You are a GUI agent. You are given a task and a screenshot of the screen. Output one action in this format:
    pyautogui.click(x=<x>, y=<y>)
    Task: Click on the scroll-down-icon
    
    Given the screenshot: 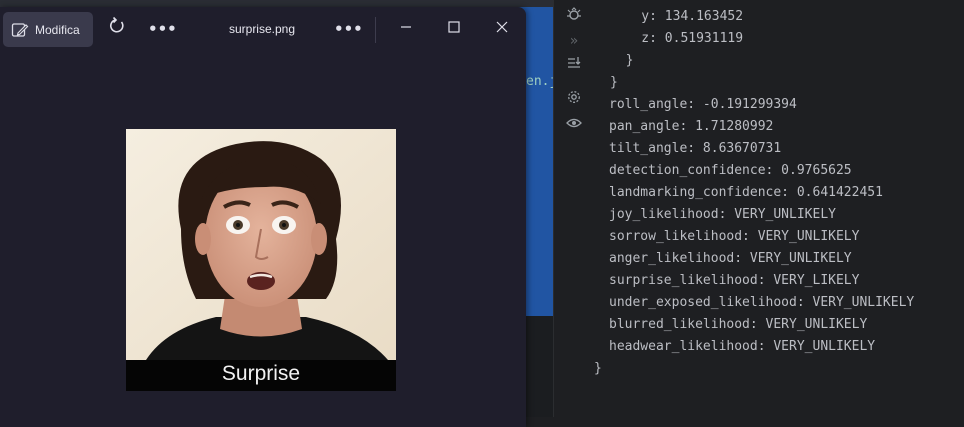 What is the action you would take?
    pyautogui.click(x=574, y=65)
    